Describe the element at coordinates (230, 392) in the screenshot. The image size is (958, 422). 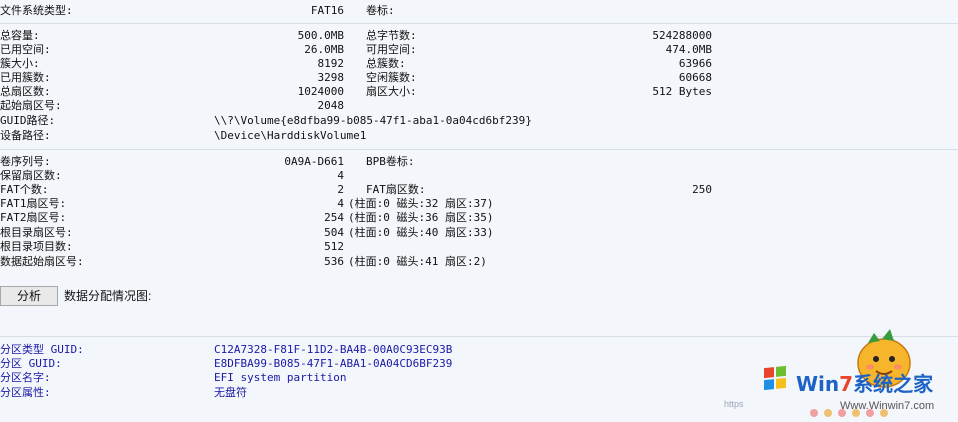
I see `partition-attributes-value: 无盘符` at that location.